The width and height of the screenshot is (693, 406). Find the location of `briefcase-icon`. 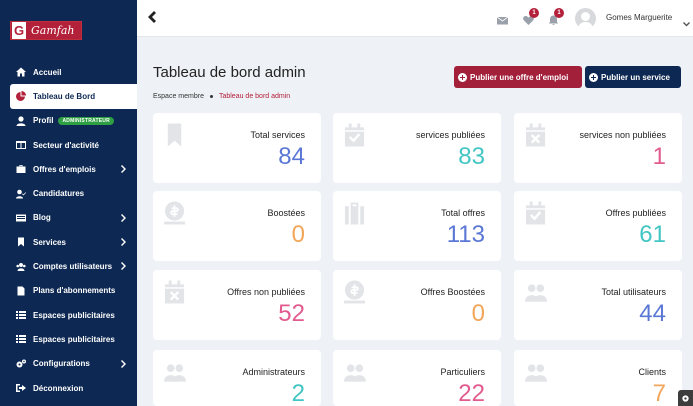

briefcase-icon is located at coordinates (21, 169).